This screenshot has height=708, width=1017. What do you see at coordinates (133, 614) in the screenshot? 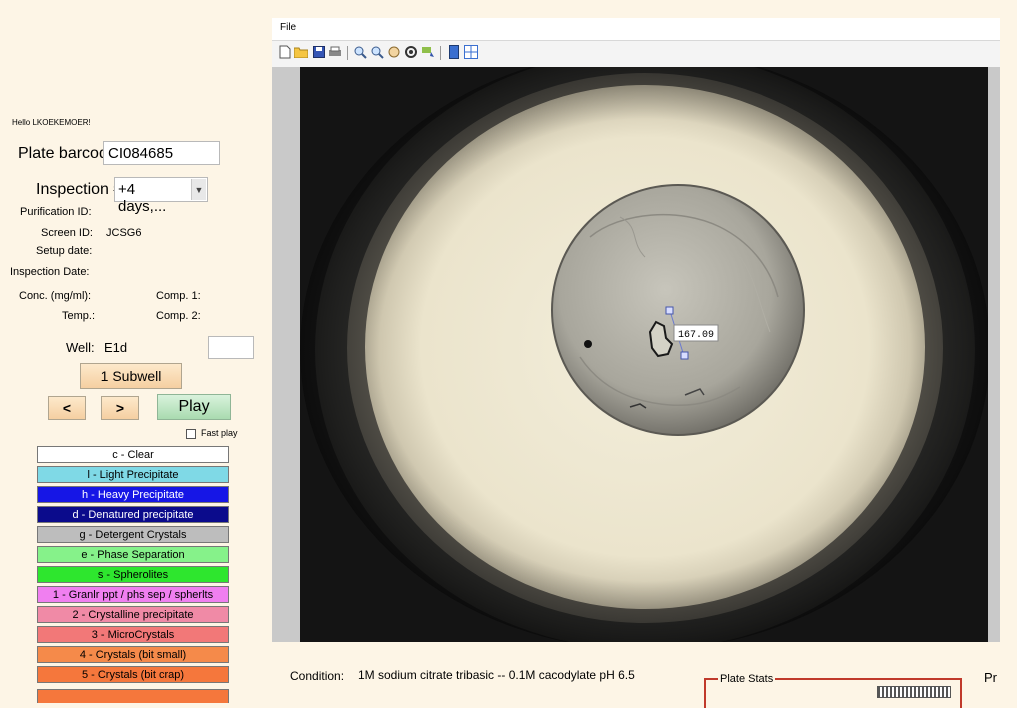
I see `category-button: 2 - Crystalline precipitate` at bounding box center [133, 614].